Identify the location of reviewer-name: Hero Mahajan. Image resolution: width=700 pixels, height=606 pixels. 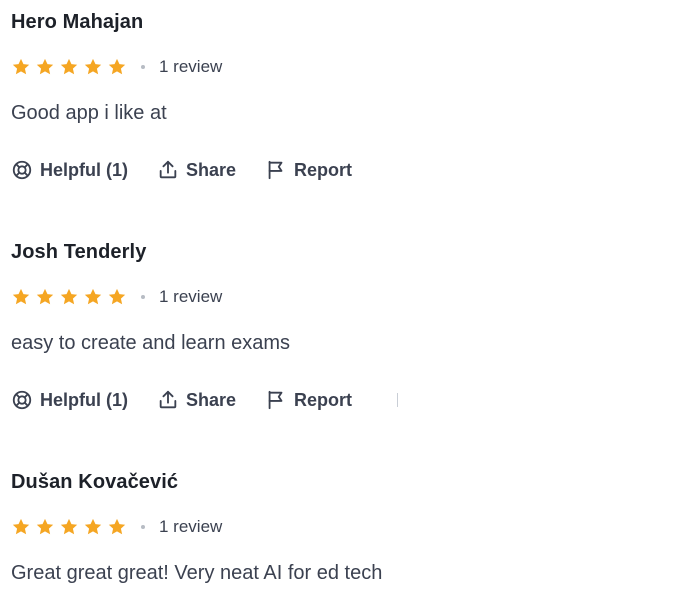
(77, 22).